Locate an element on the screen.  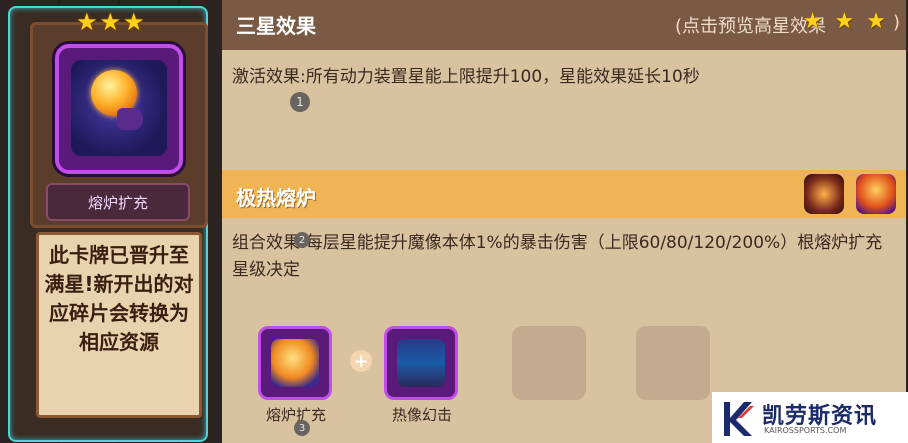
kairos-logo-icon is located at coordinates (739, 419).